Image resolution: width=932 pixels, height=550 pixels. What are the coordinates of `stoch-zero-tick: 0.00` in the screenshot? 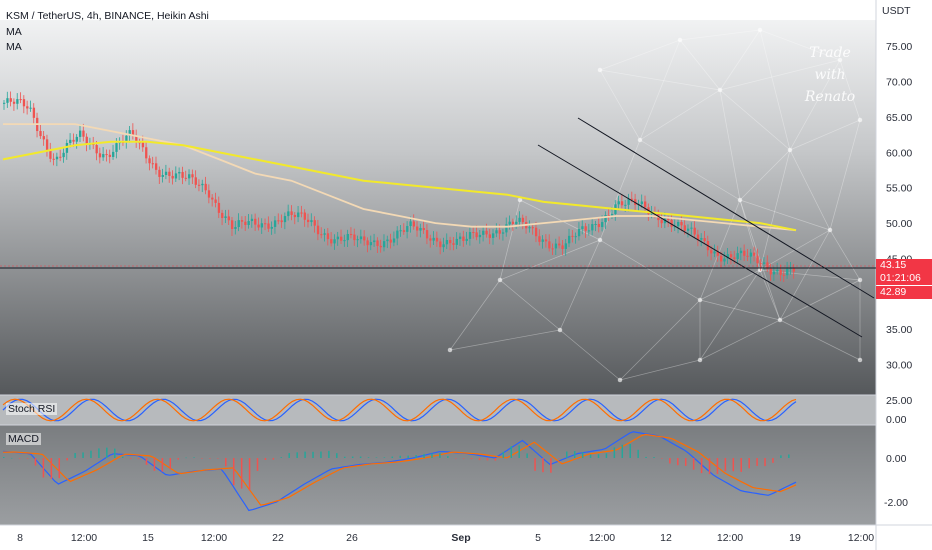 It's located at (896, 420).